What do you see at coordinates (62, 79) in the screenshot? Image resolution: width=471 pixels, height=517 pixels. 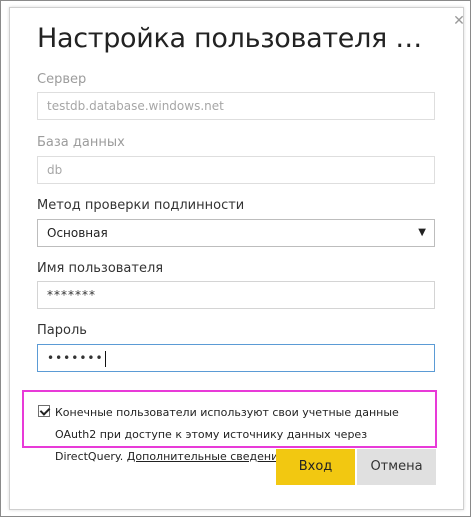 I see `server-label: Сервер` at bounding box center [62, 79].